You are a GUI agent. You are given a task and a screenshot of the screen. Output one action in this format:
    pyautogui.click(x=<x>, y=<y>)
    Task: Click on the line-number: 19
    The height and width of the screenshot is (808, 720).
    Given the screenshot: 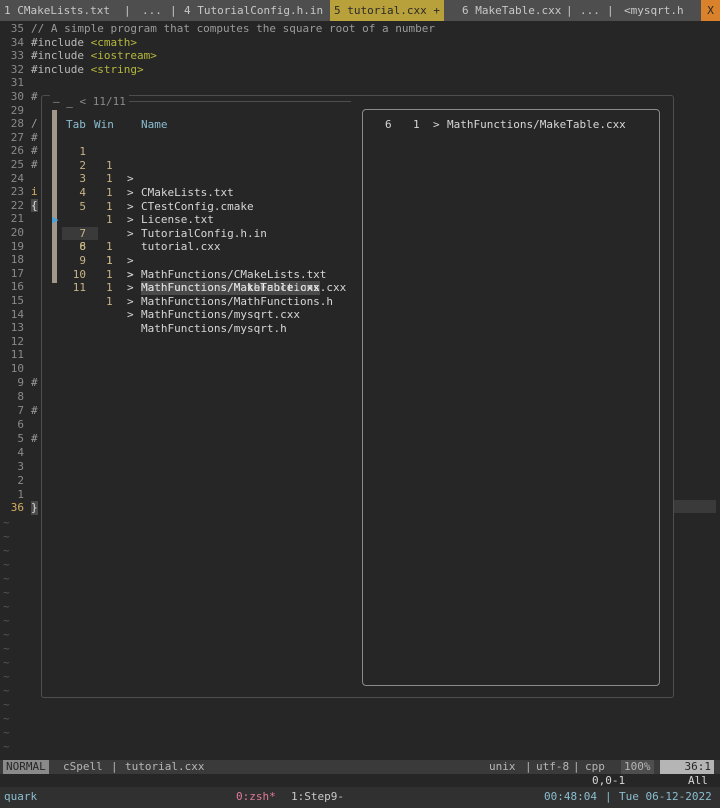 What is the action you would take?
    pyautogui.click(x=17, y=246)
    